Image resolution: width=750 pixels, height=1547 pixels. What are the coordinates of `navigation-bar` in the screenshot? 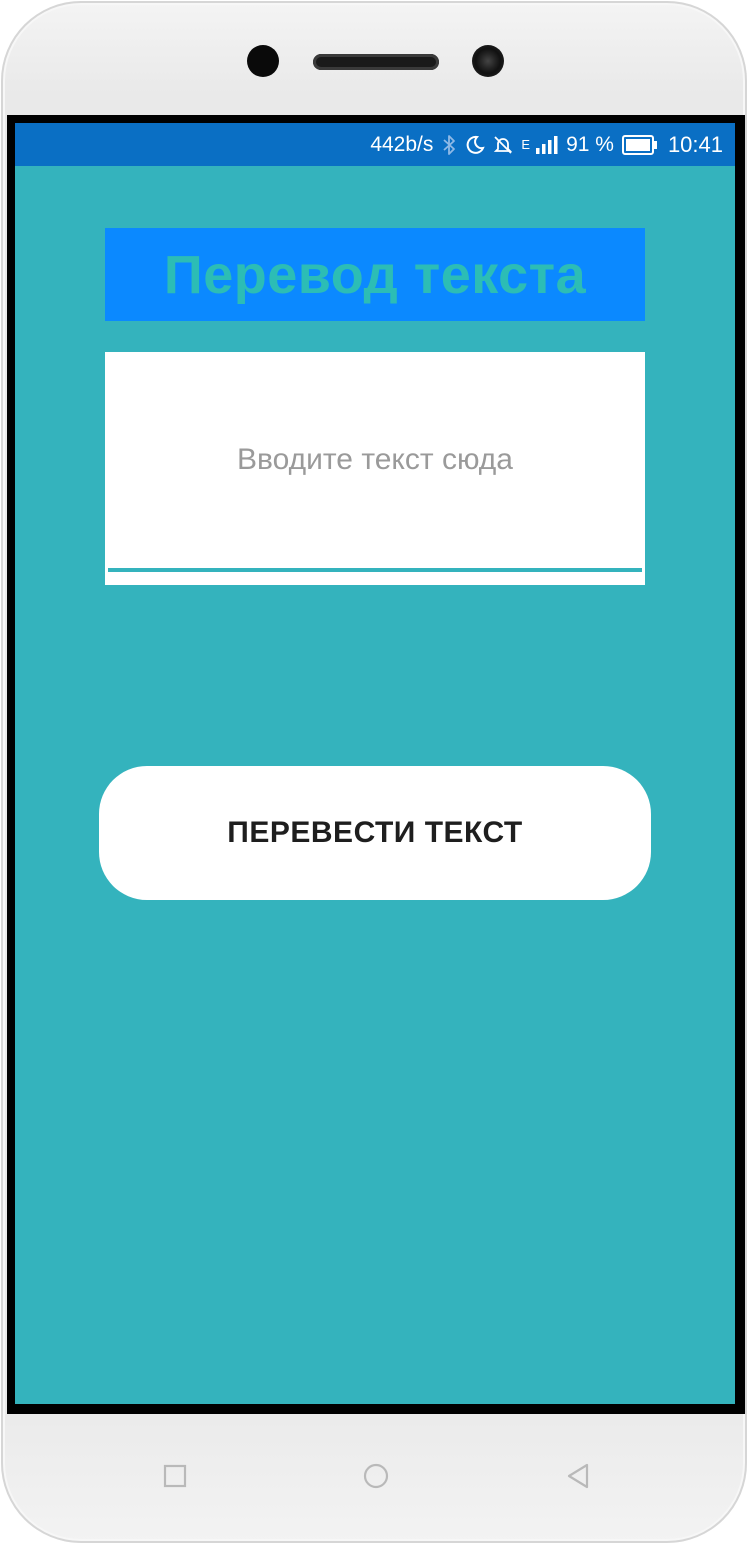 It's located at (376, 1475).